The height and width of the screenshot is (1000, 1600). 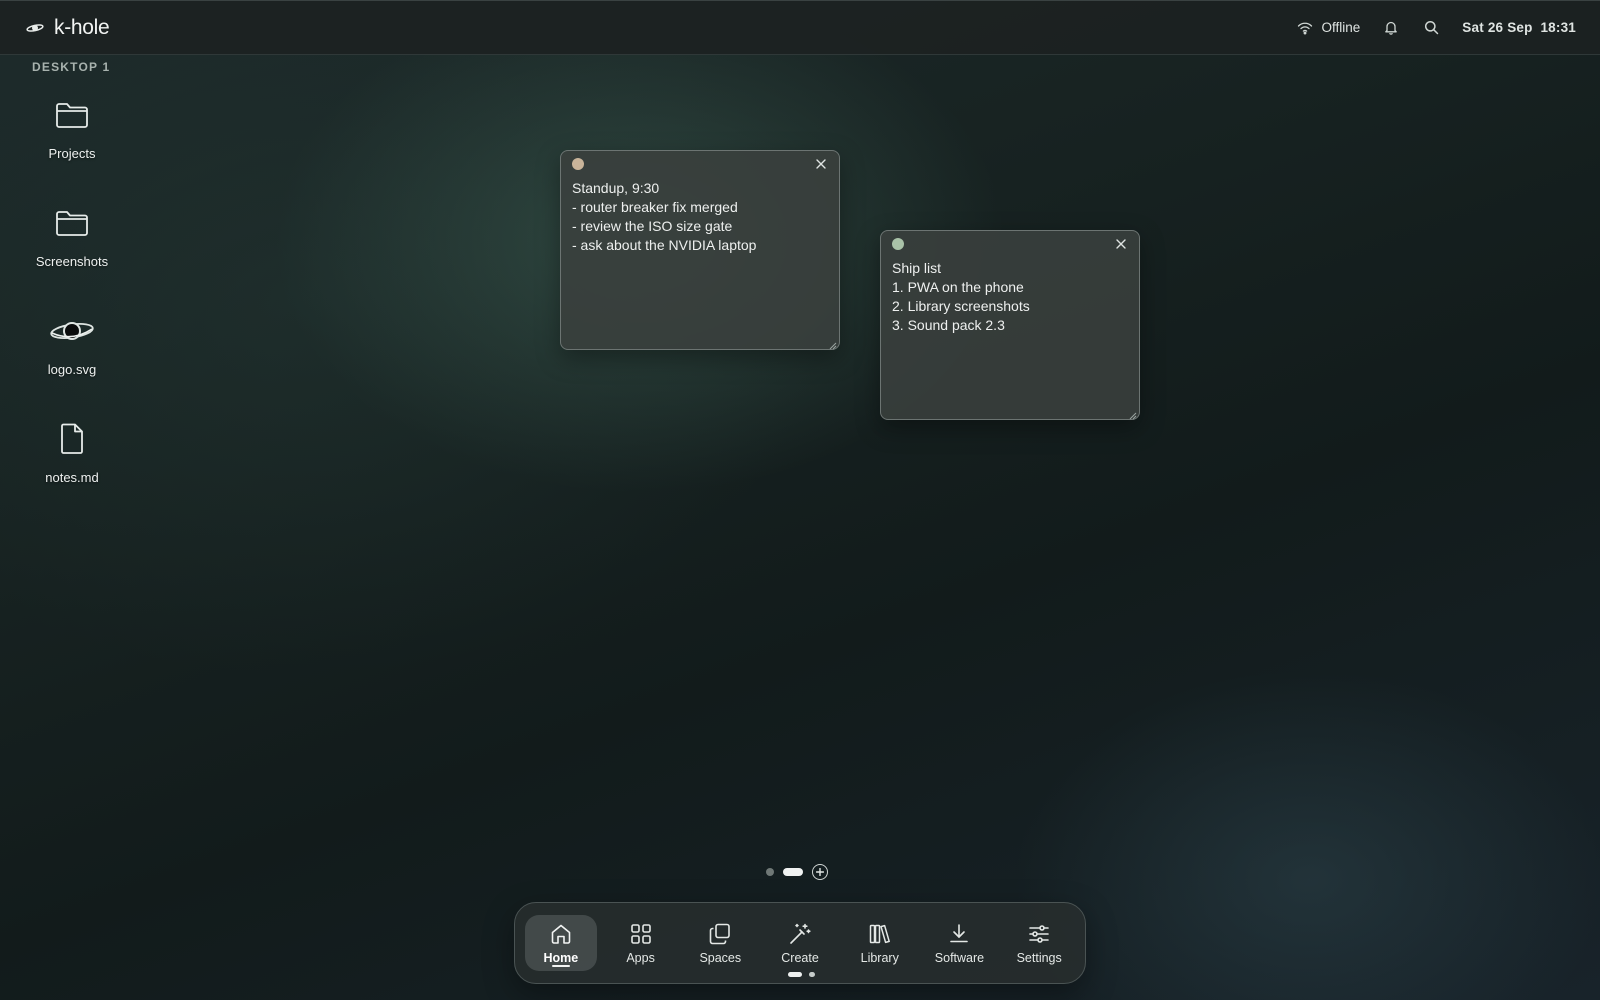 What do you see at coordinates (720, 958) in the screenshot?
I see `dock-label: Spaces` at bounding box center [720, 958].